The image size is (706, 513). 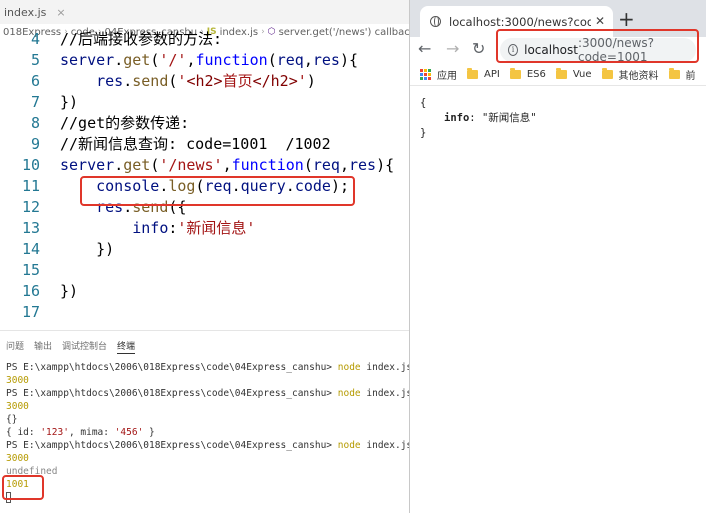 What do you see at coordinates (204, 270) in the screenshot?
I see `code-line: 15` at bounding box center [204, 270].